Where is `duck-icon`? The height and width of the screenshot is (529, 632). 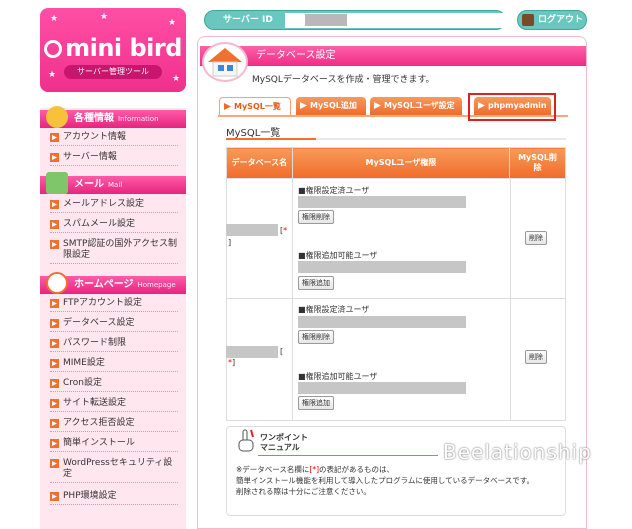
duck-icon is located at coordinates (57, 117).